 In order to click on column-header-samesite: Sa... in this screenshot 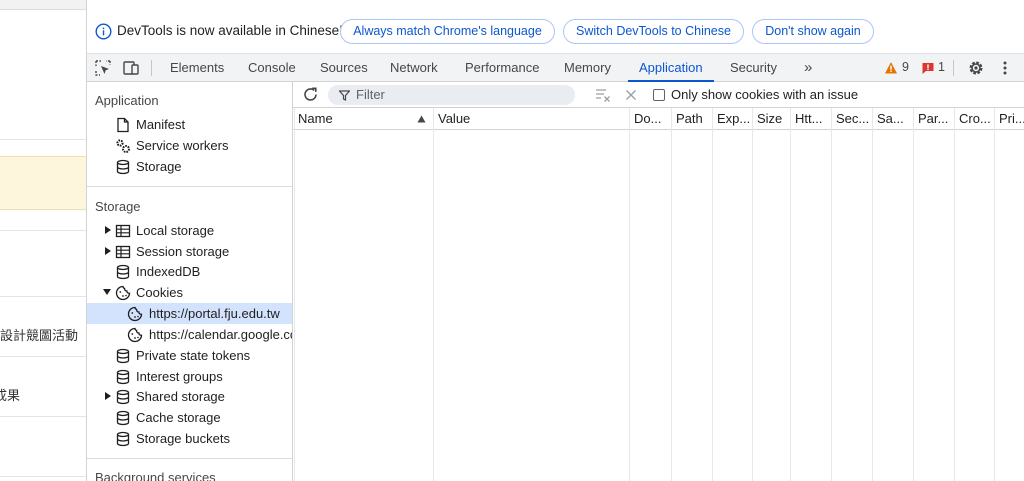, I will do `click(892, 119)`.